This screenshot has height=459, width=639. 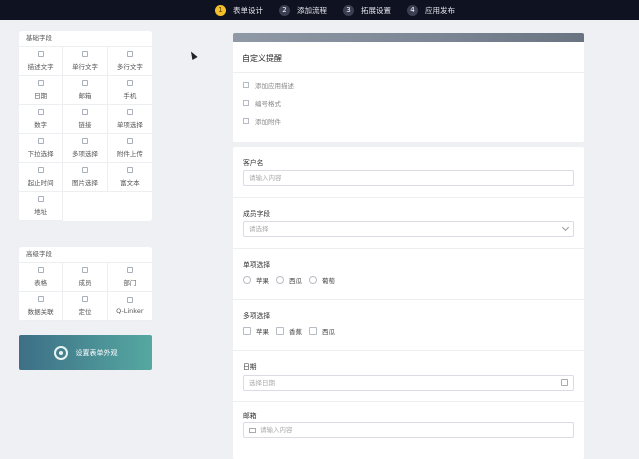 I want to click on field-label: 表格, so click(x=41, y=283).